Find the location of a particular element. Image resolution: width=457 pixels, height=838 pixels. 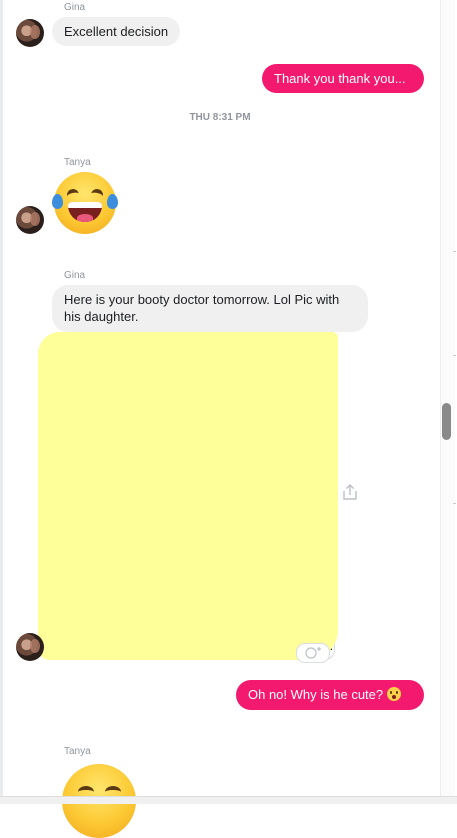

flushed-face-emoji-icon is located at coordinates (394, 694).